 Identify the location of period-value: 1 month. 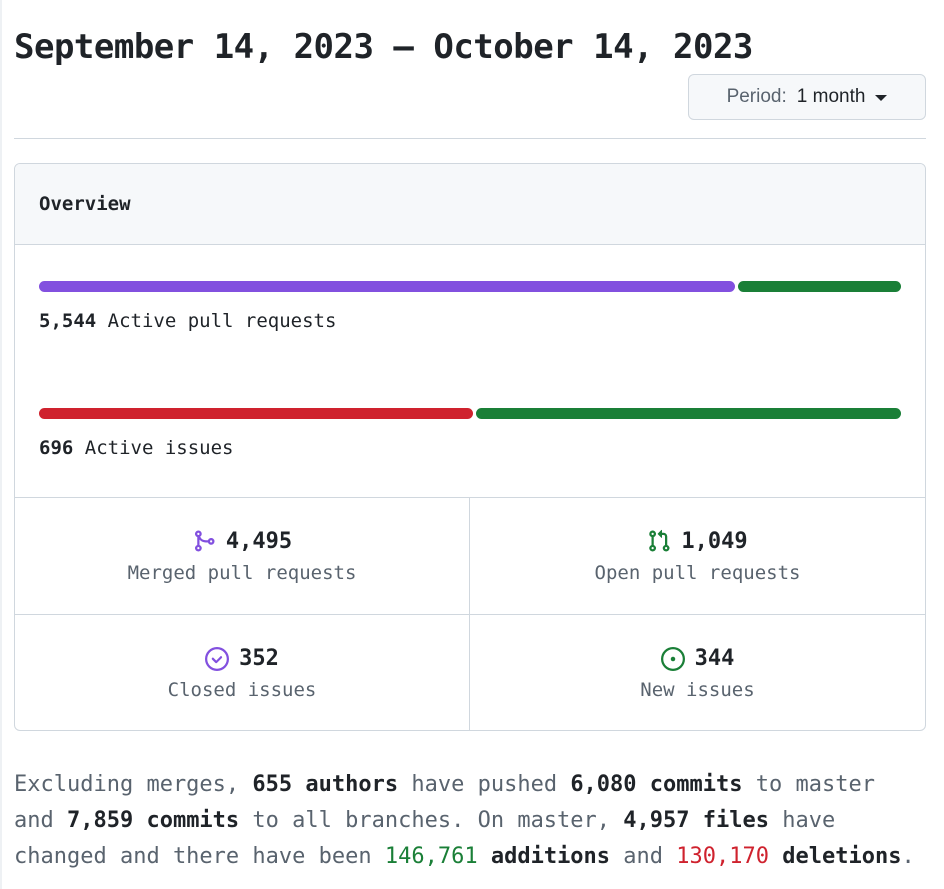
(831, 96).